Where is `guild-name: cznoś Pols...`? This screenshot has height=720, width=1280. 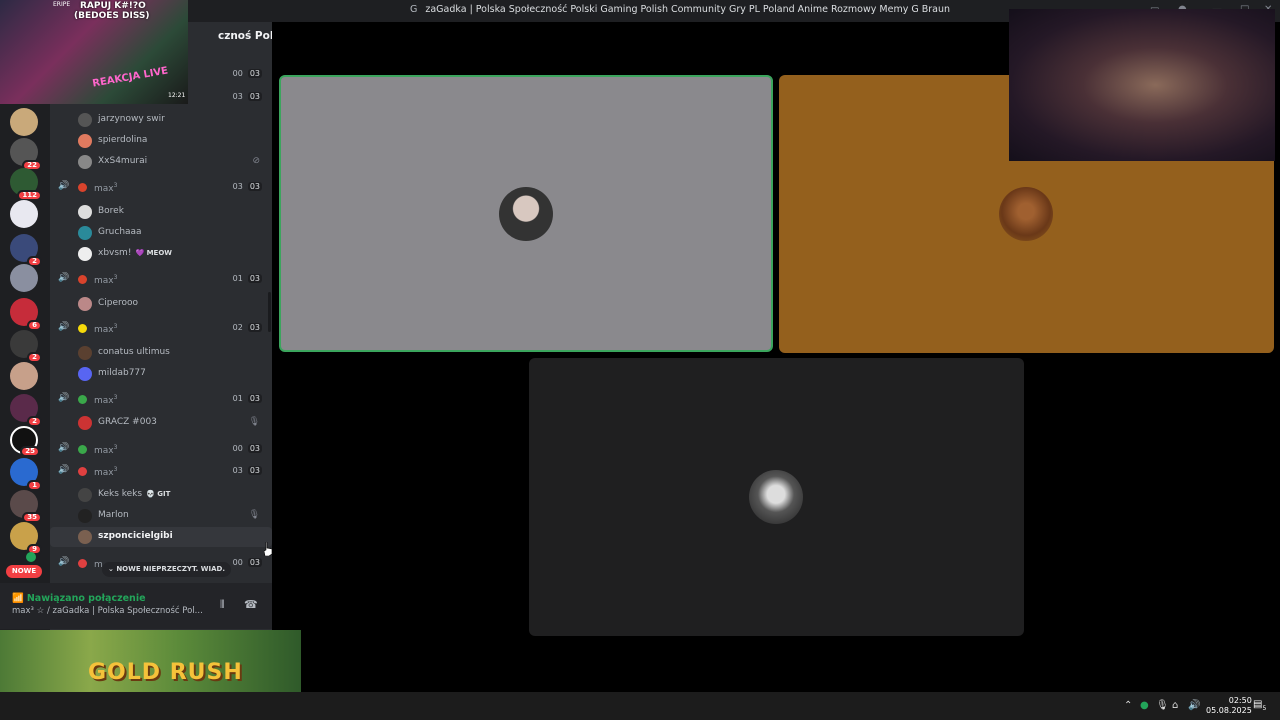 guild-name: cznoś Pols... is located at coordinates (245, 36).